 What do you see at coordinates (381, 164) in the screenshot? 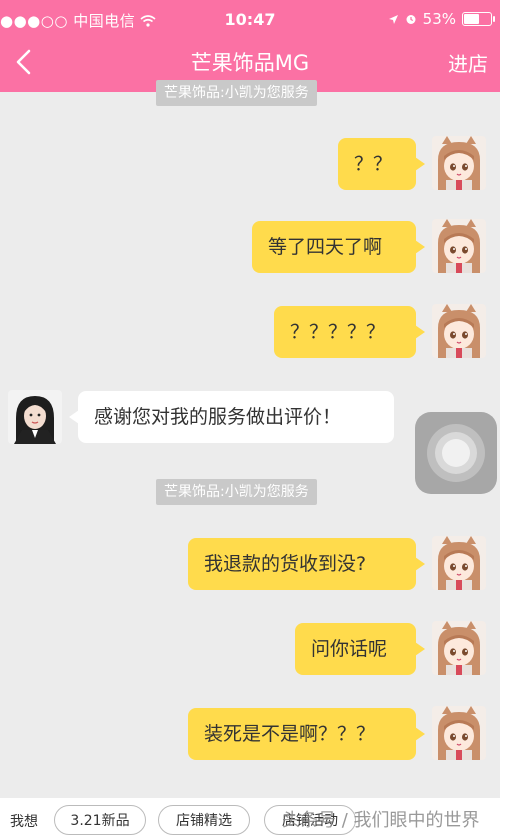
I see `my-message-bubble: ？？` at bounding box center [381, 164].